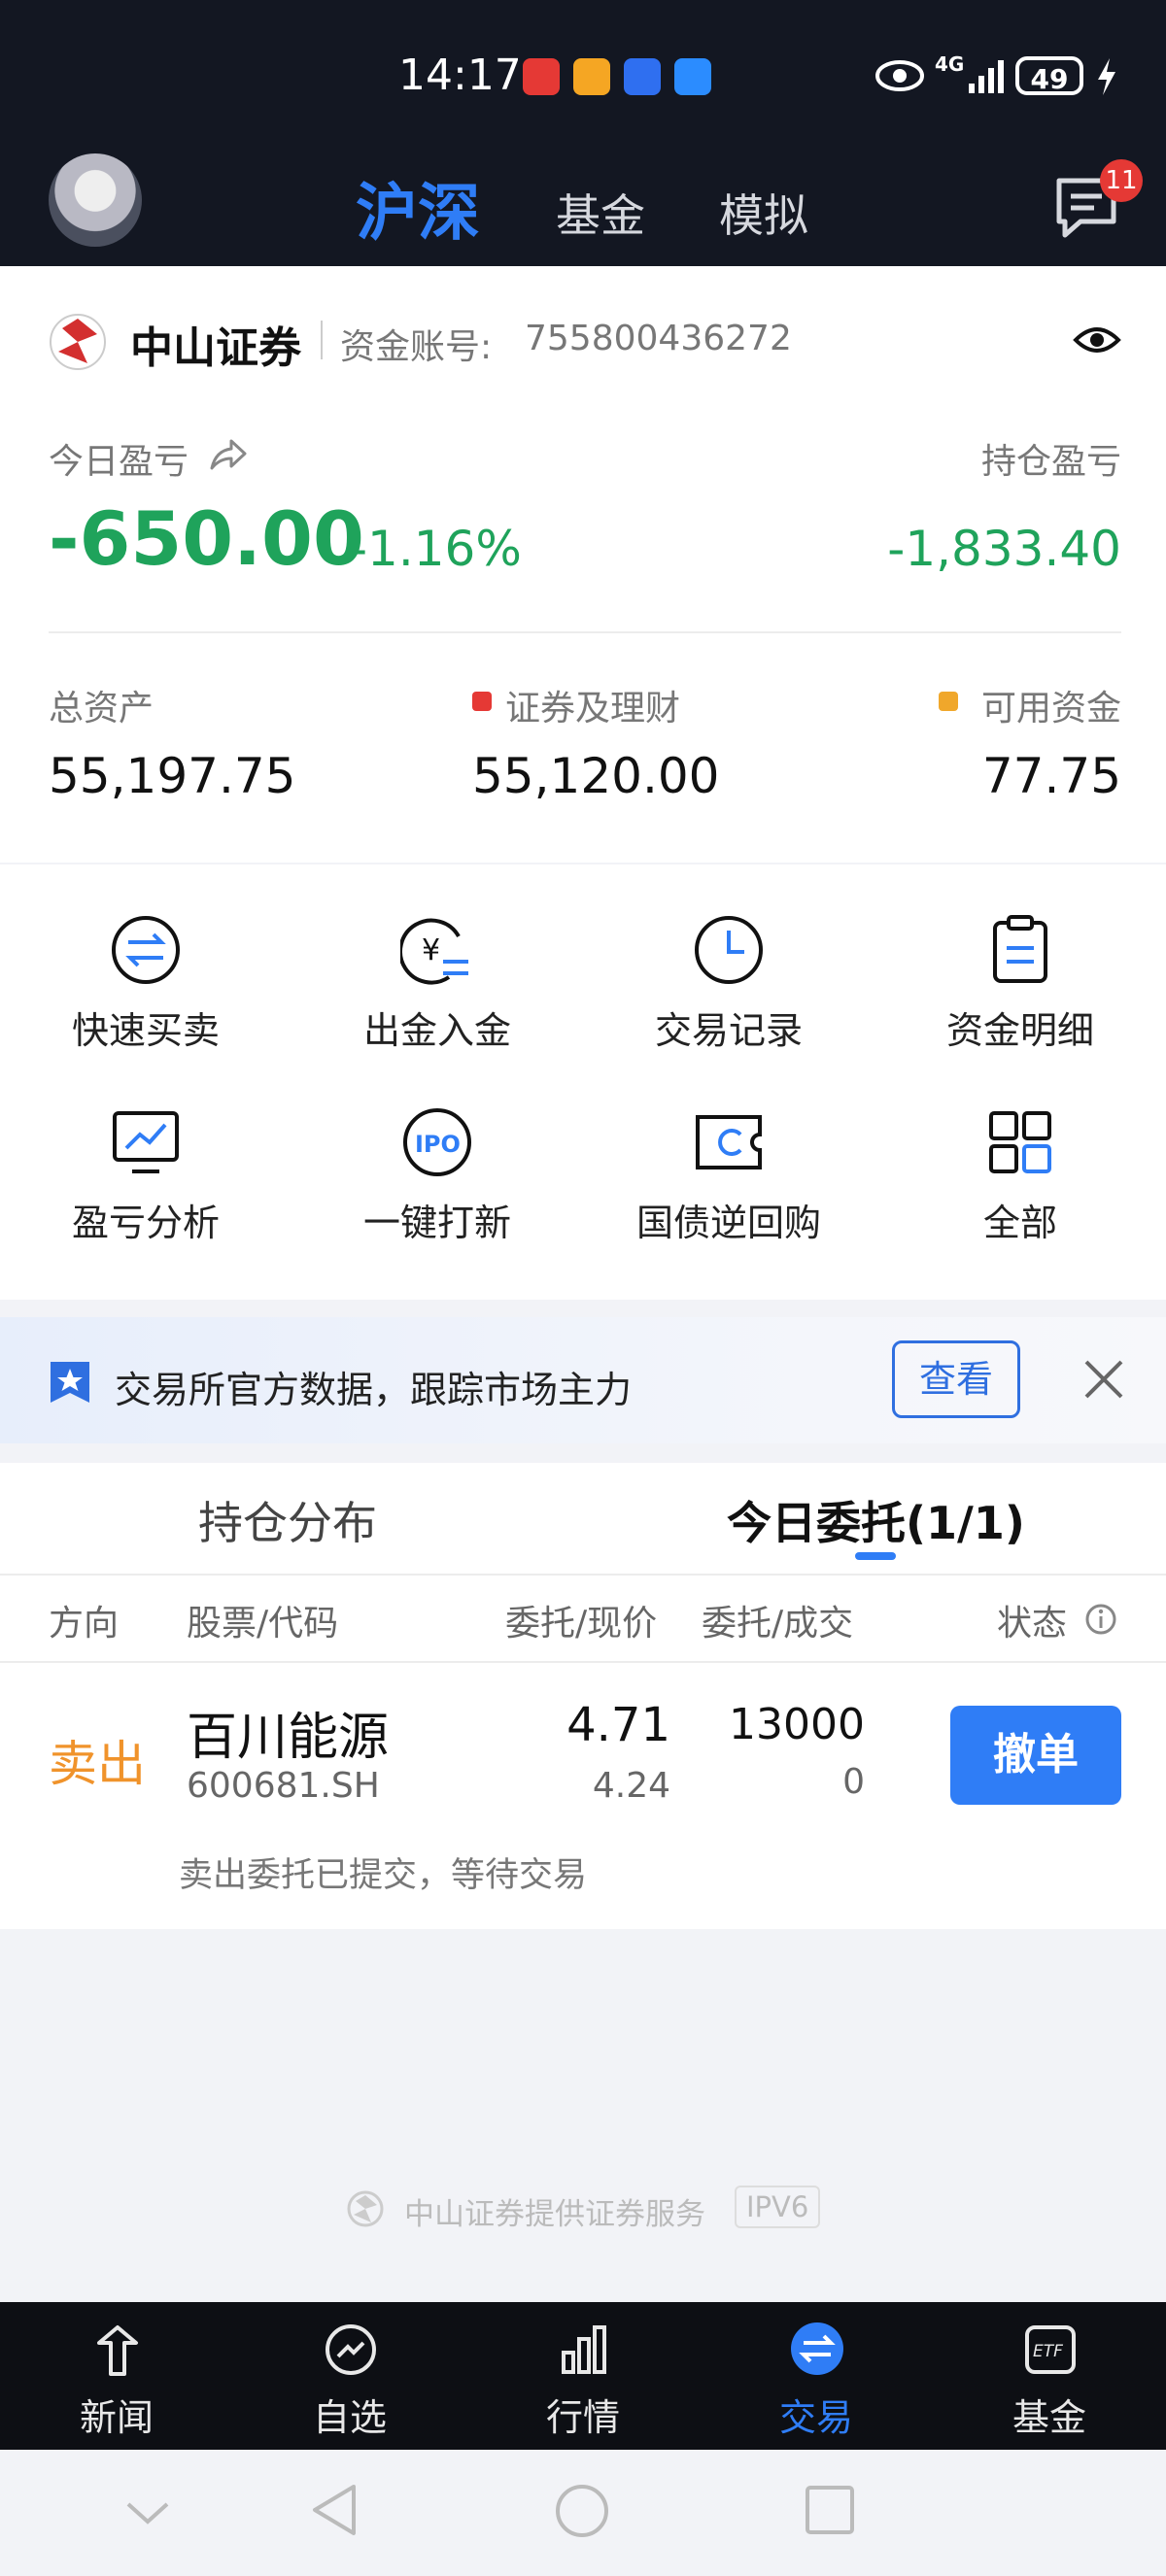 The image size is (1166, 2576). Describe the element at coordinates (1004, 549) in the screenshot. I see `position-pl-value: -1,833.40` at that location.